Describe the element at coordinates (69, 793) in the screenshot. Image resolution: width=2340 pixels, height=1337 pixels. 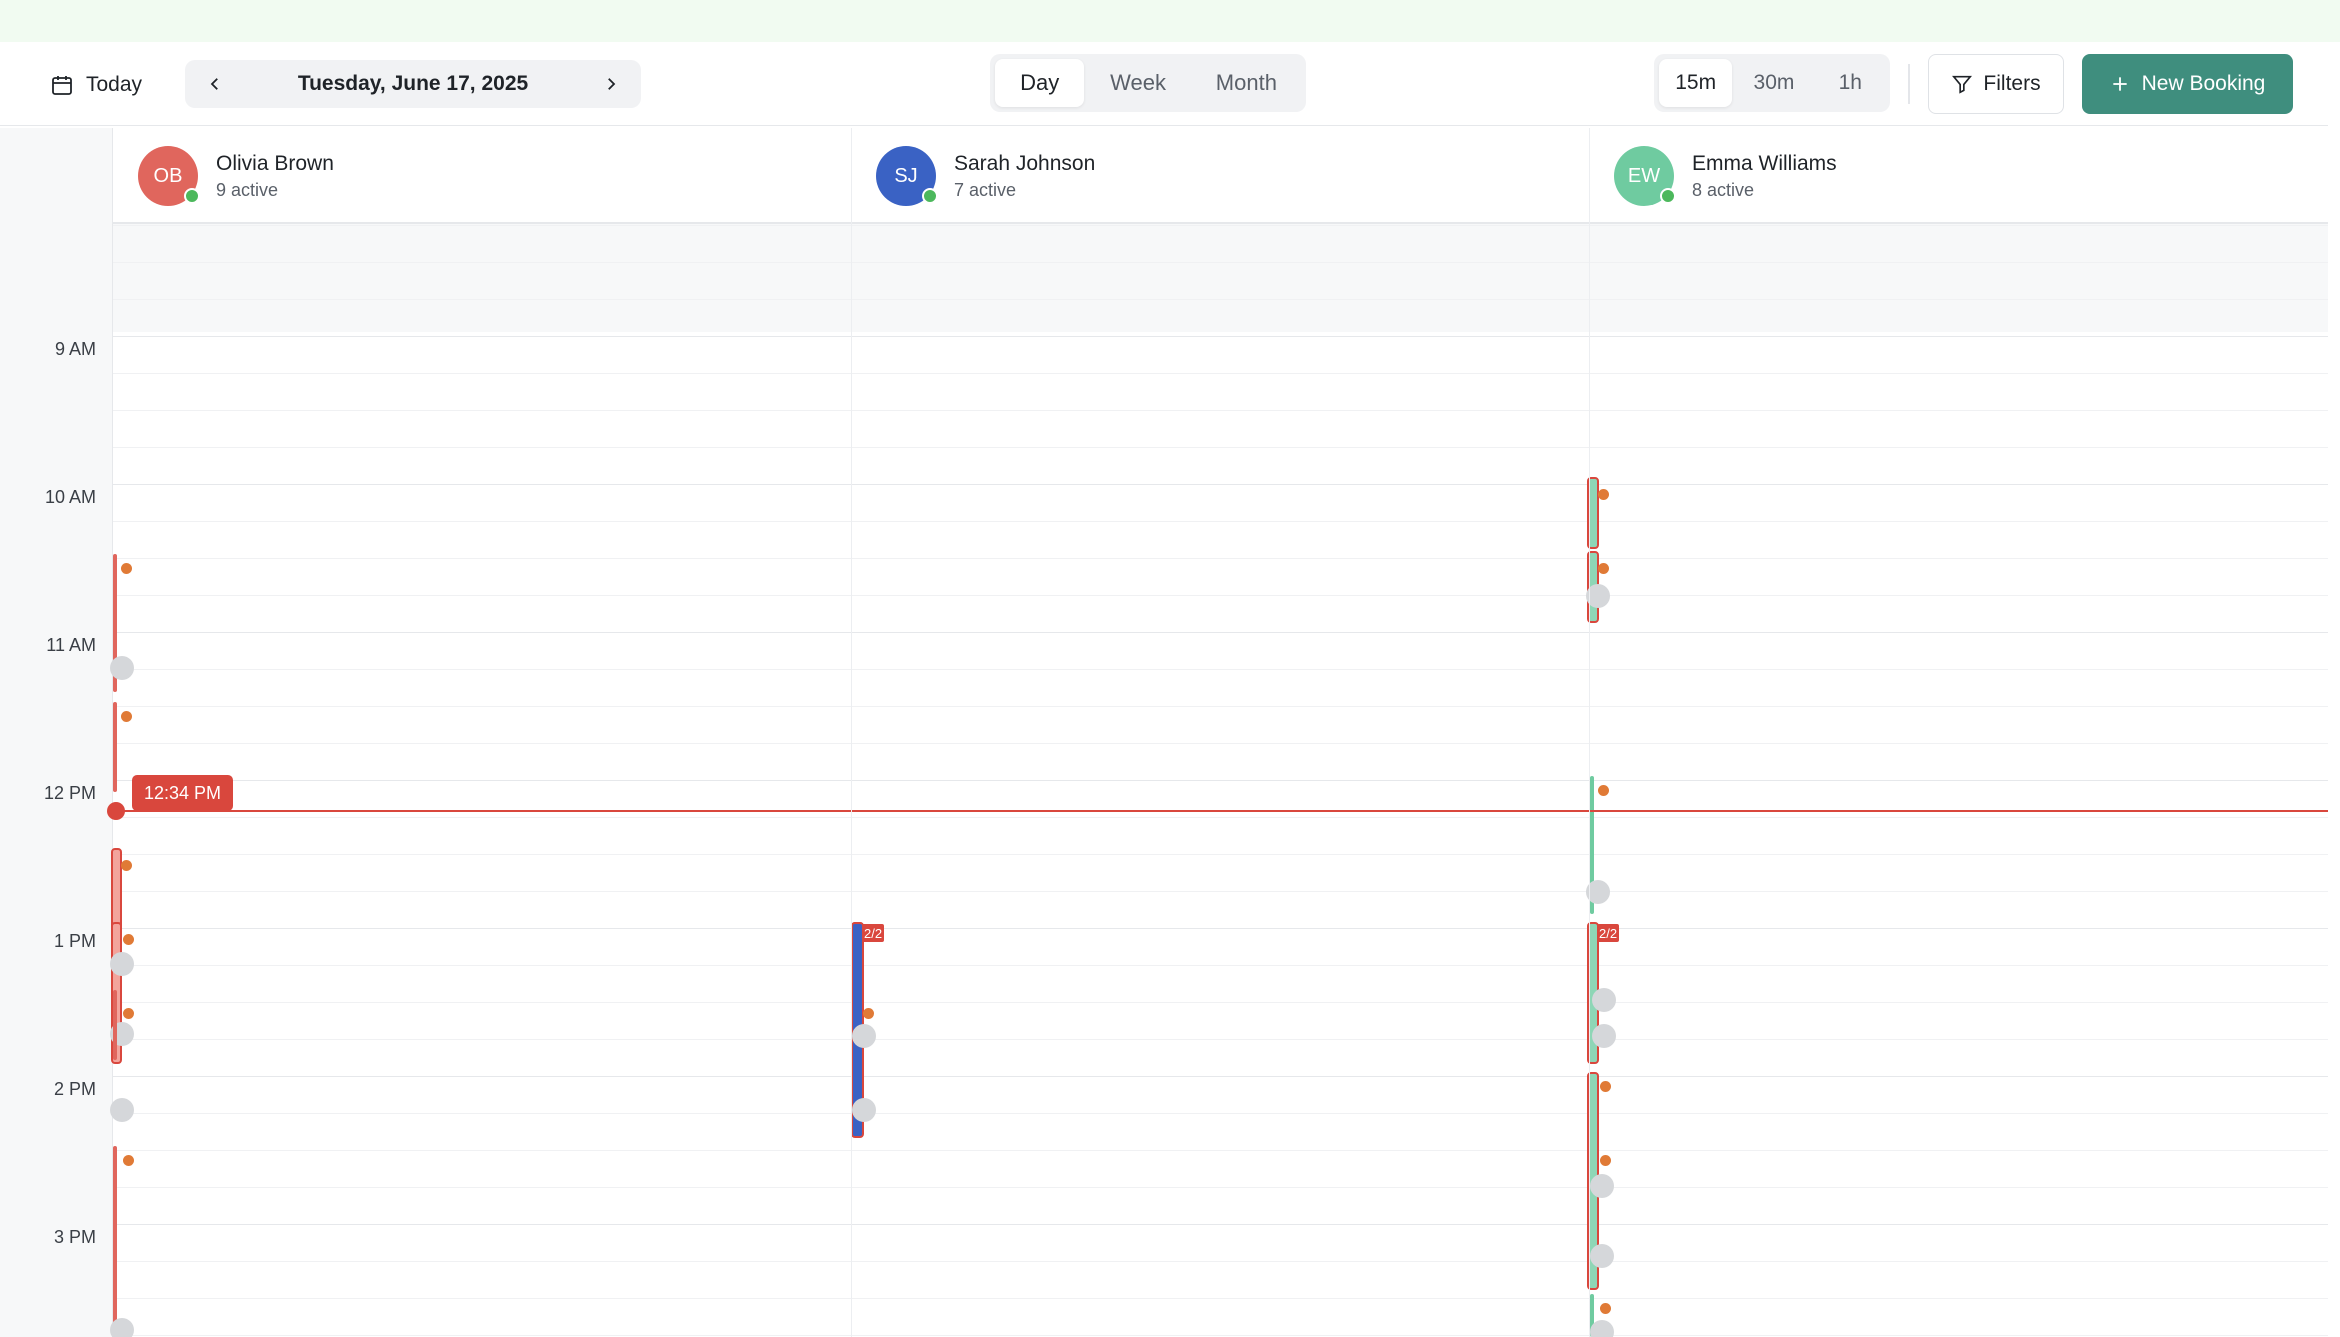
I see `time-label-12pm: 12 PM` at that location.